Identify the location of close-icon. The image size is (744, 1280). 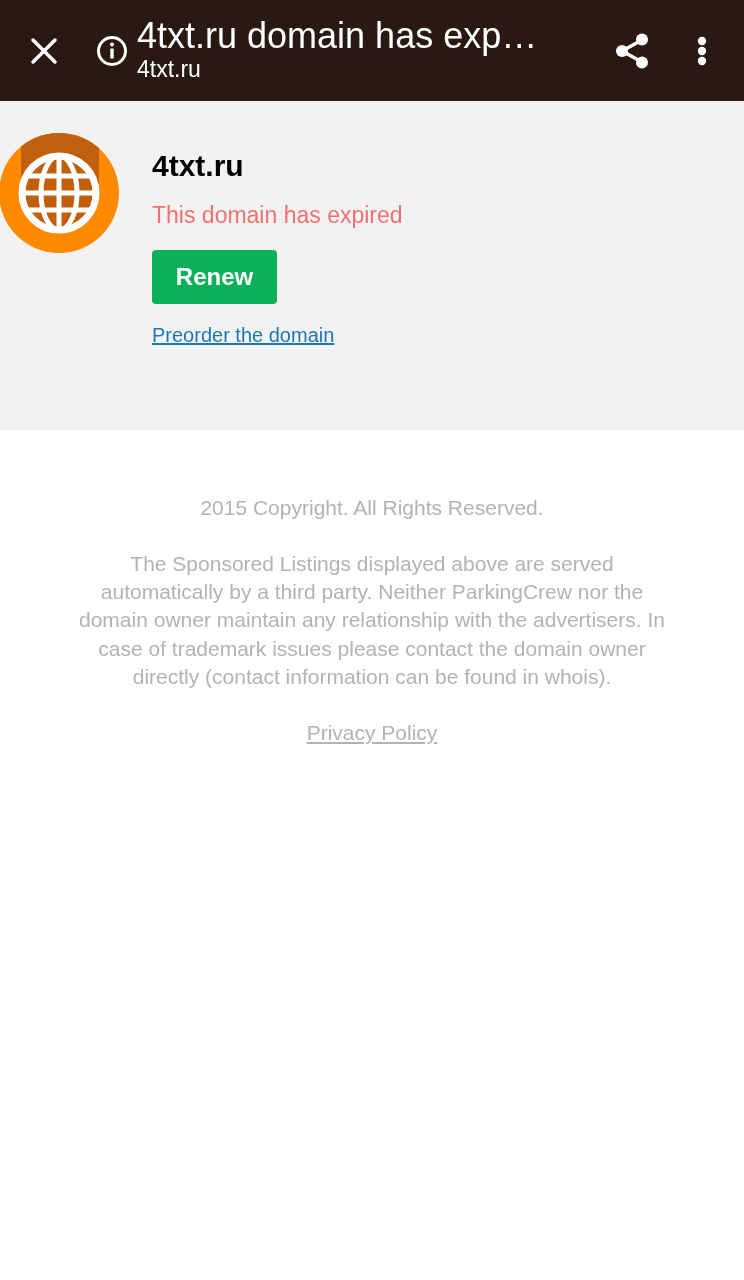
(44, 50).